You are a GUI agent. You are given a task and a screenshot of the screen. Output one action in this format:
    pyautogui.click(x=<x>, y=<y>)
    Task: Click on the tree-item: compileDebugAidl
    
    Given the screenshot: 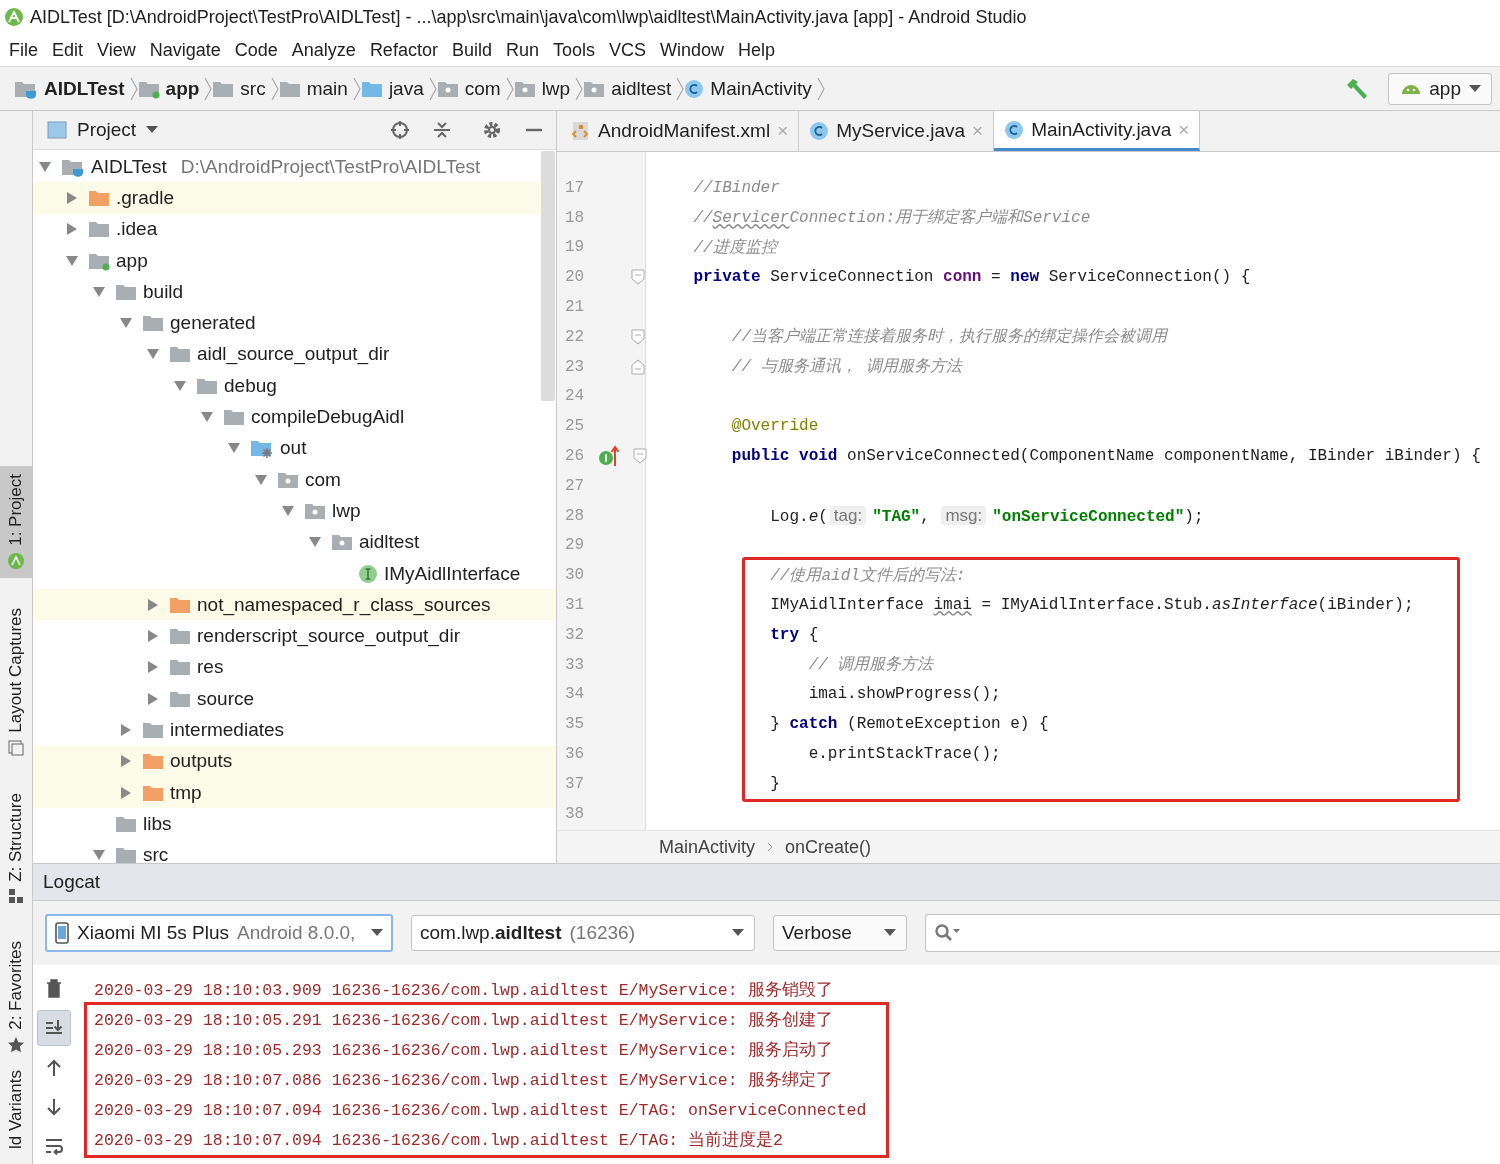 What is the action you would take?
    pyautogui.click(x=294, y=417)
    